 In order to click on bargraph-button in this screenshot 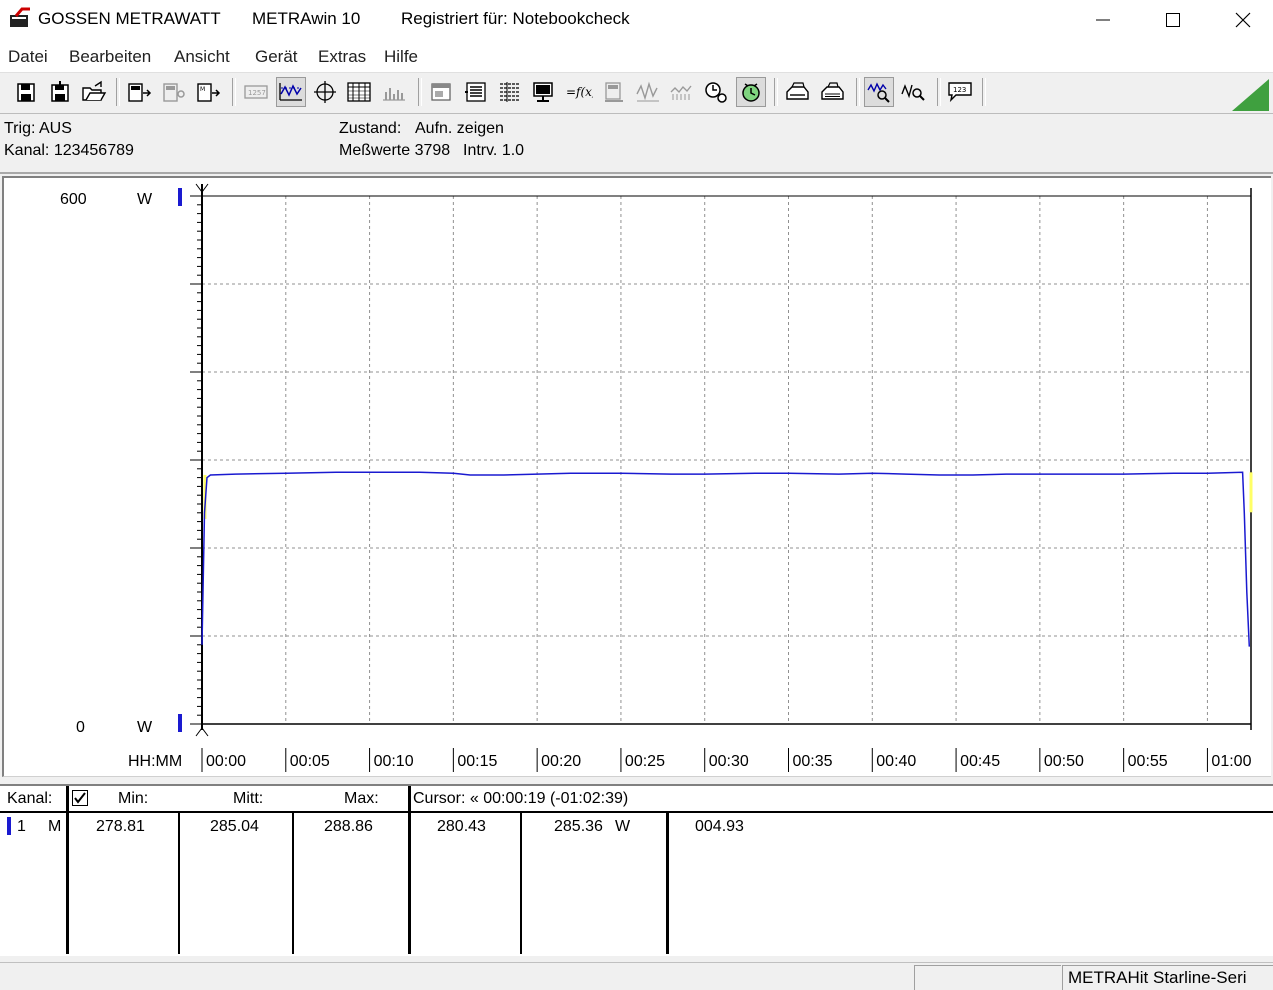, I will do `click(394, 92)`.